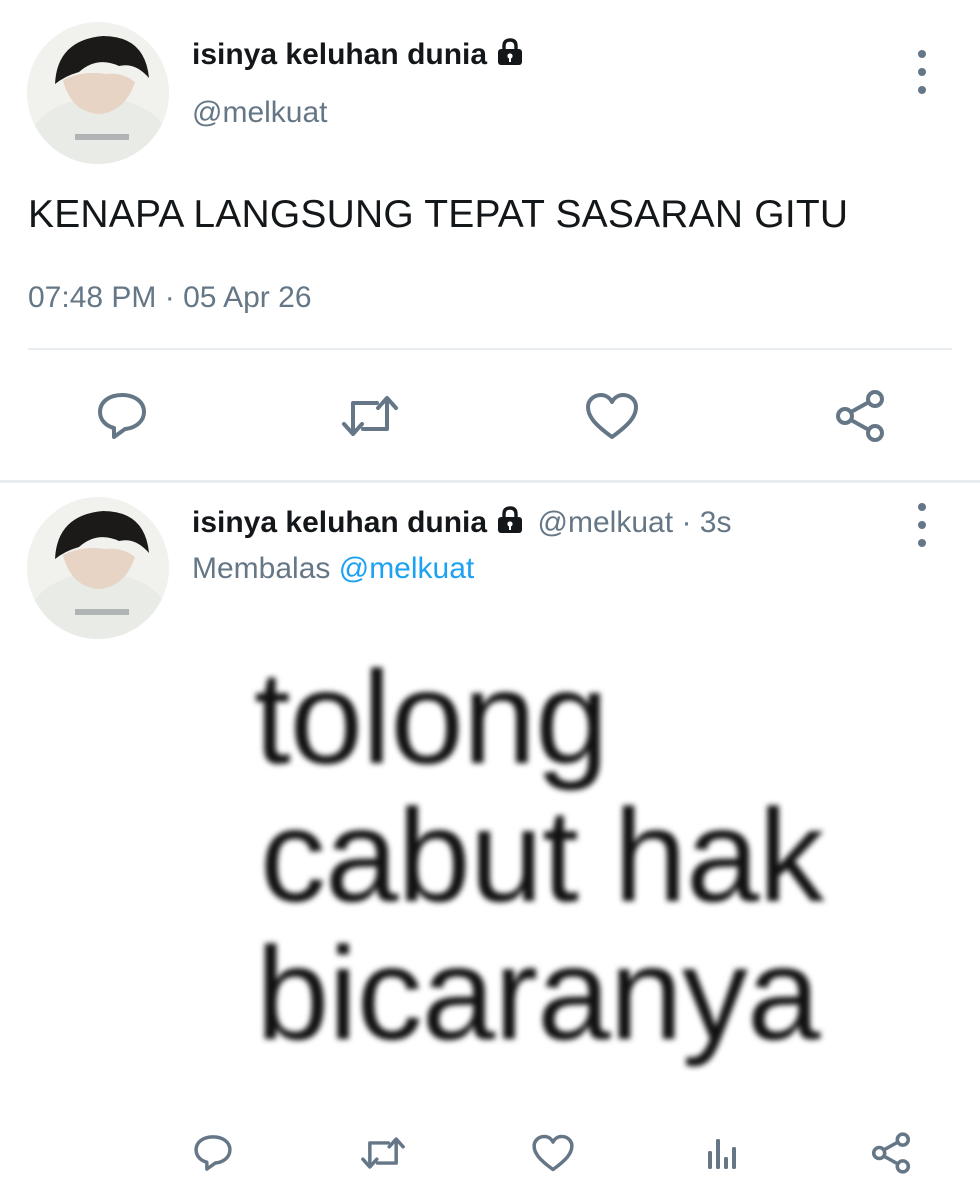 The height and width of the screenshot is (1200, 980). Describe the element at coordinates (431, 717) in the screenshot. I see `image-text-line: tolong` at that location.